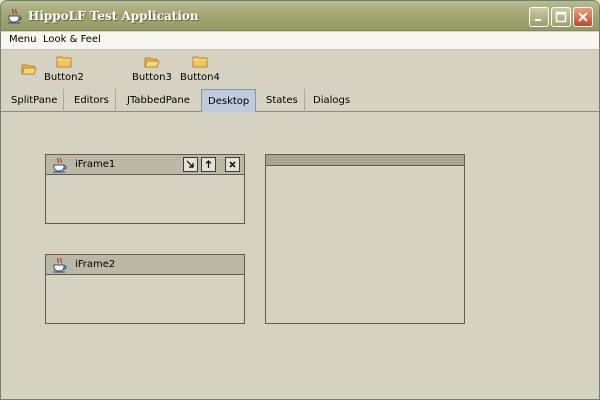  I want to click on window-title: HippoLF Test Application, so click(113, 16).